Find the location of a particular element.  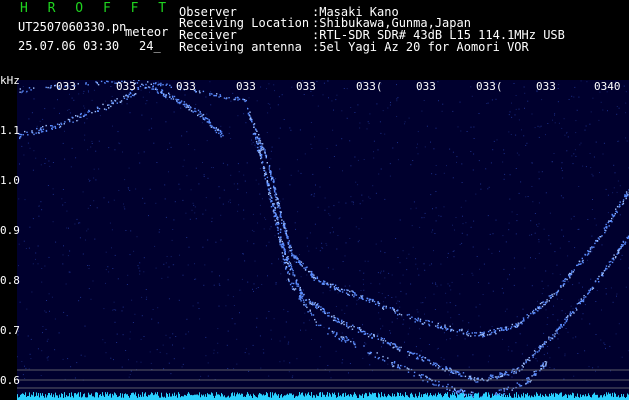

x-tick-label: 0340 is located at coordinates (607, 86).